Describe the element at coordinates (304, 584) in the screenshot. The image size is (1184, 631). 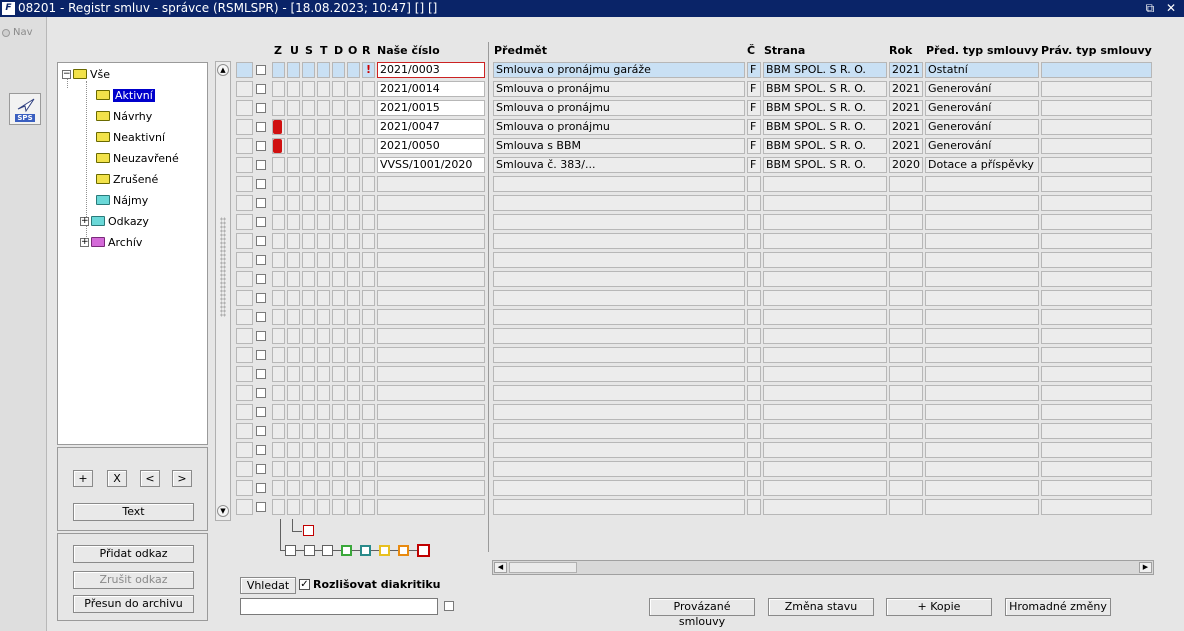
I see `diacritics-checkbox: ✓` at that location.